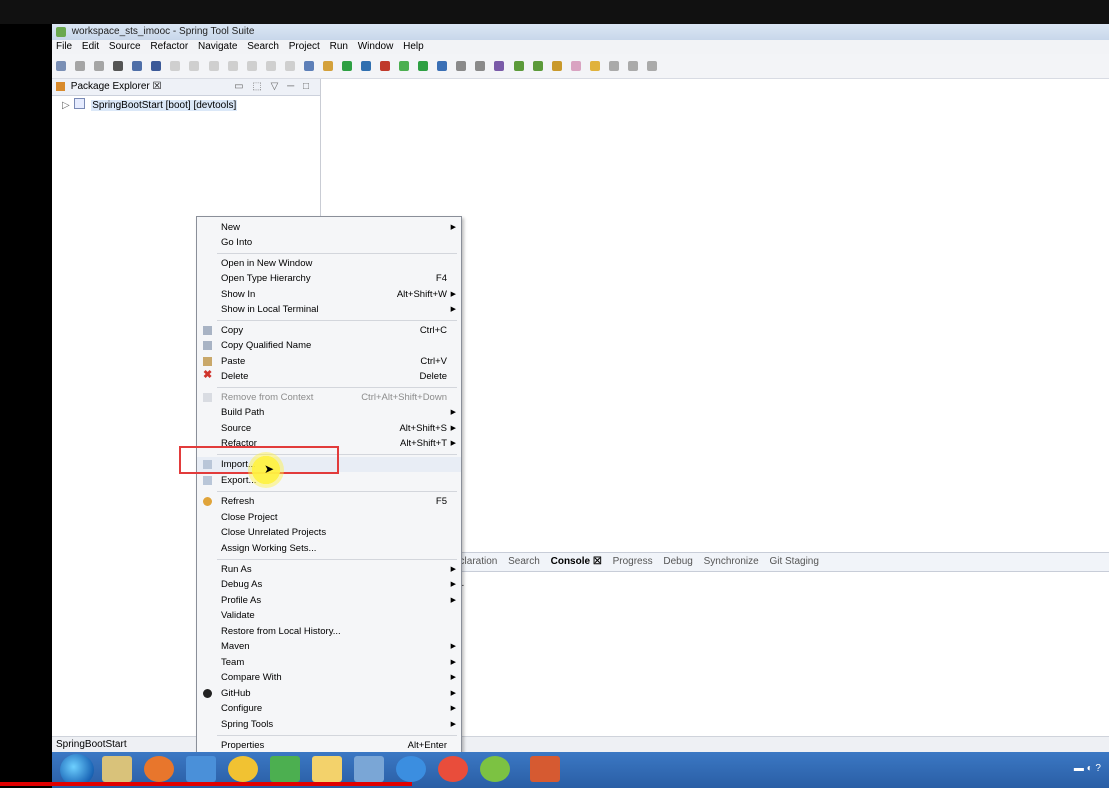  Describe the element at coordinates (329, 376) in the screenshot. I see `menu-item-delete: ✖ Delete Delete` at that location.